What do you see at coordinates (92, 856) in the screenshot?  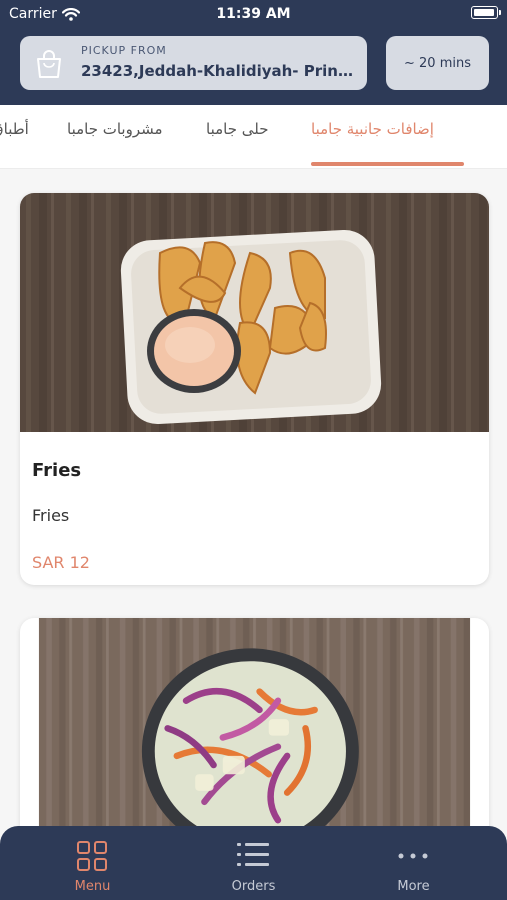 I see `grid-icon` at bounding box center [92, 856].